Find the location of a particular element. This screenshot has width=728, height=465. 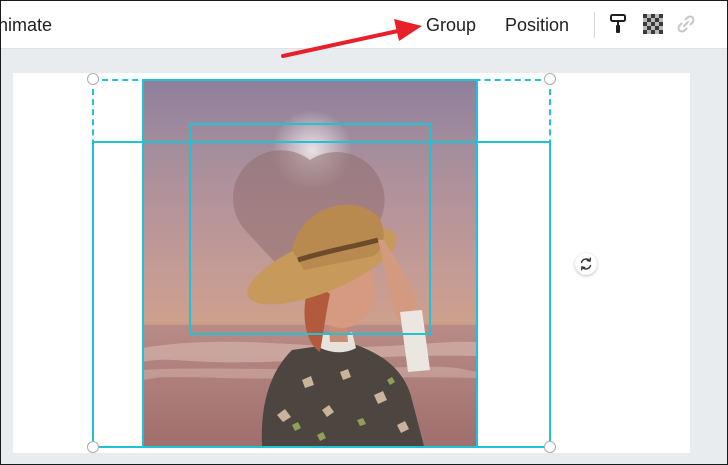

rotate-button is located at coordinates (586, 264).